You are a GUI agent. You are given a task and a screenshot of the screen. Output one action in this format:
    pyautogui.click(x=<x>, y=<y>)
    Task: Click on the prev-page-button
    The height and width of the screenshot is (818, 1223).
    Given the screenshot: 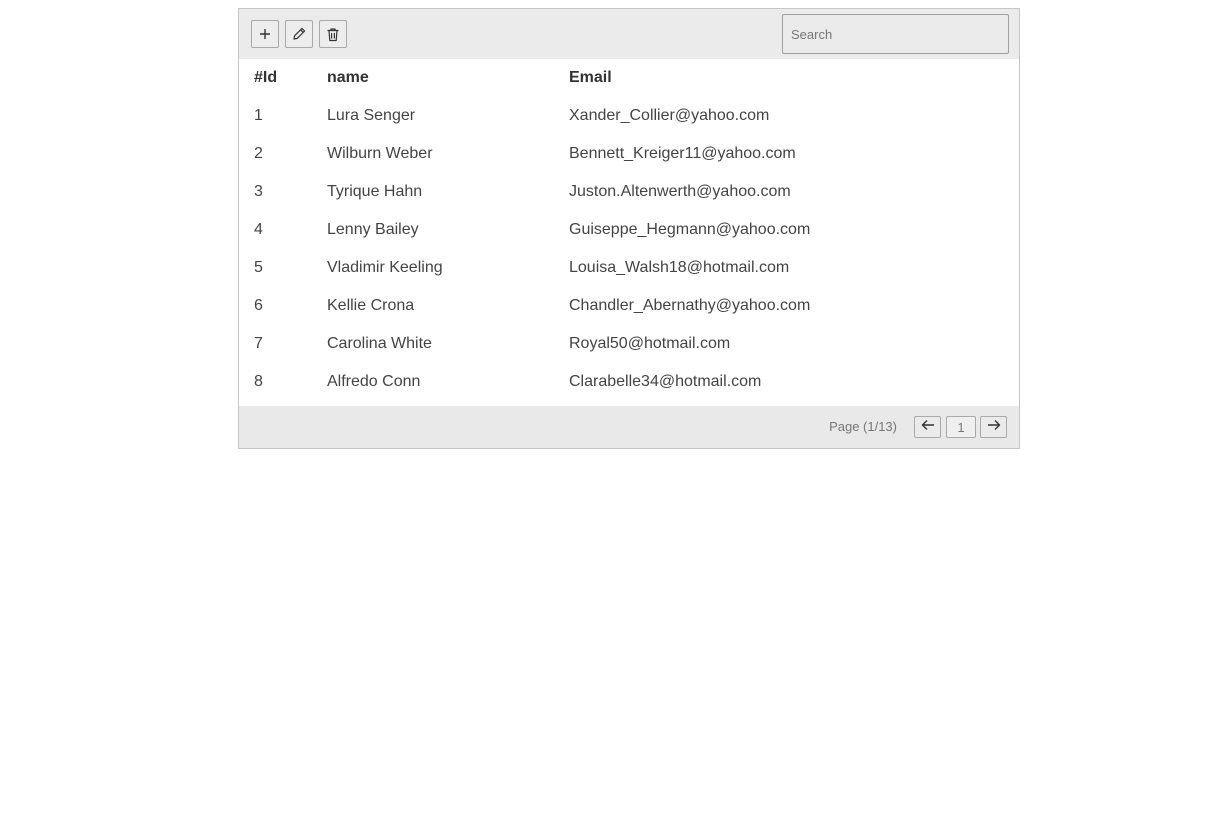 What is the action you would take?
    pyautogui.click(x=927, y=427)
    